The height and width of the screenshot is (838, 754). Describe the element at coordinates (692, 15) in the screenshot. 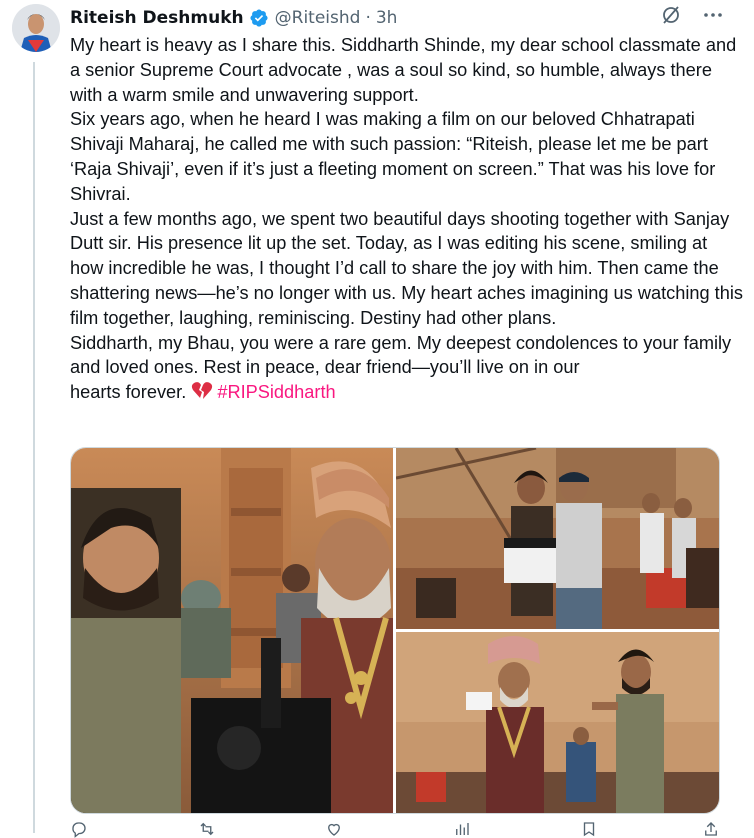

I see `header-actions` at that location.